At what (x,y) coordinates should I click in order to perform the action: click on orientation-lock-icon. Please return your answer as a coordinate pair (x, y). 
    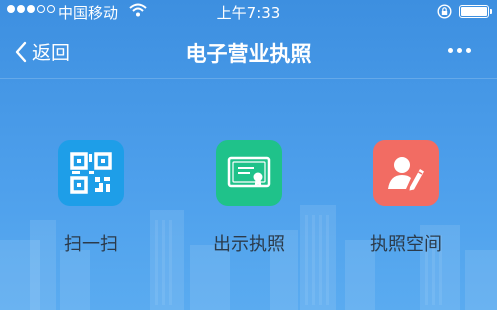
    Looking at the image, I should click on (444, 11).